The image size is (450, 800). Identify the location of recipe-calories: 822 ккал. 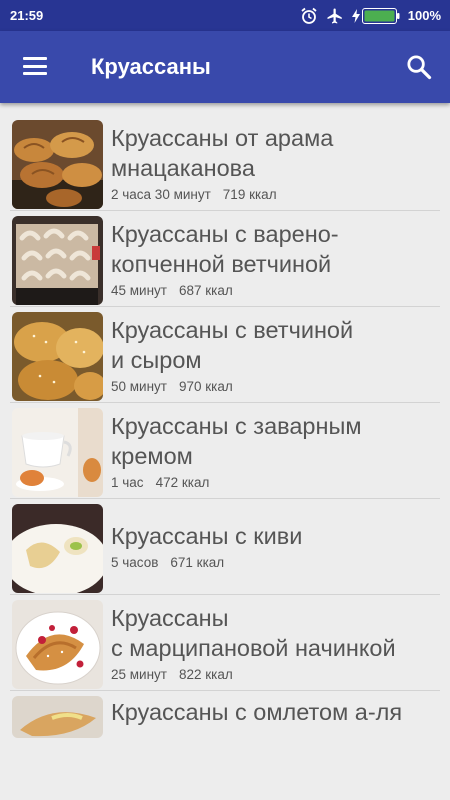
(205, 674).